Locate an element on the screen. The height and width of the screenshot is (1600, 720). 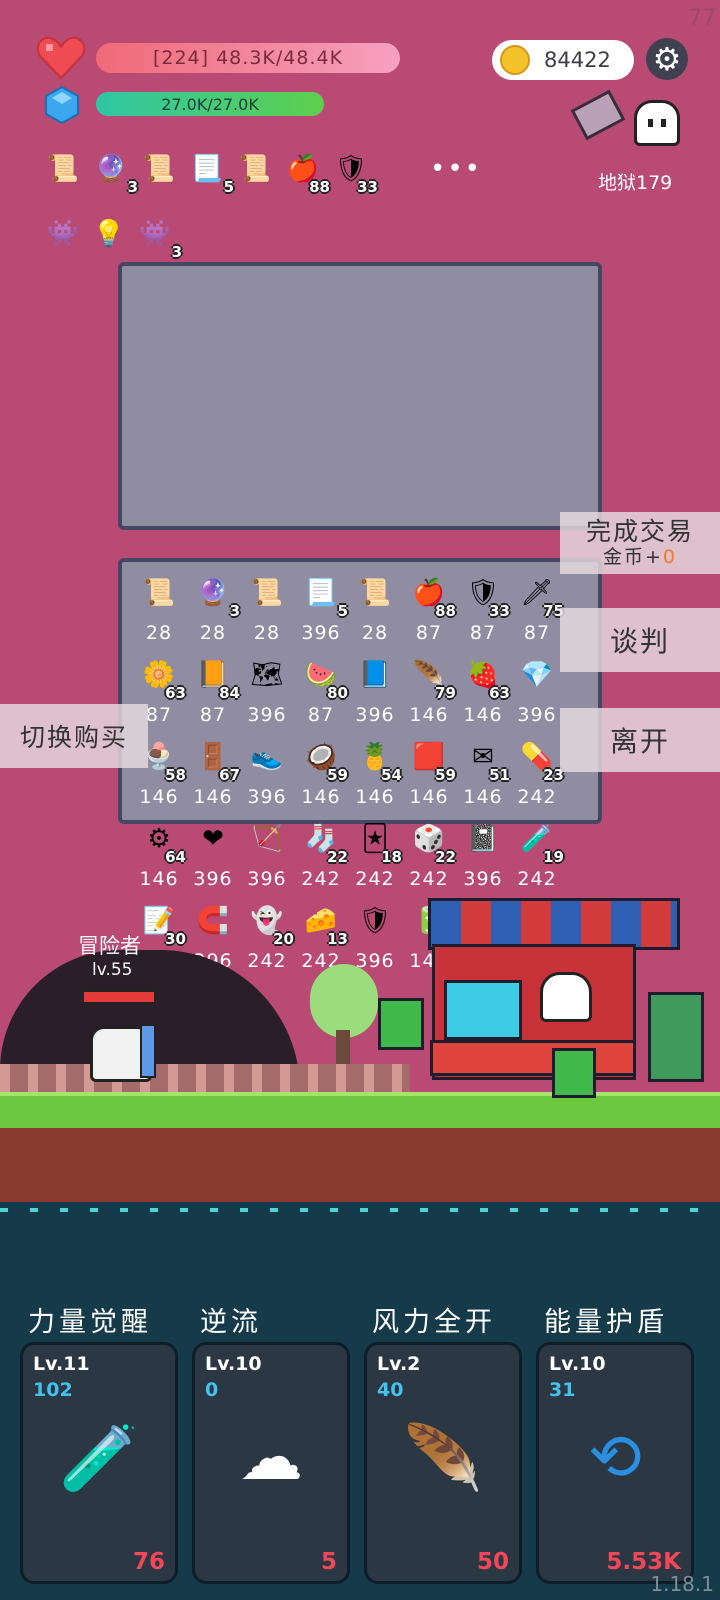
shop-item: 🟥 59 is located at coordinates (433, 761).